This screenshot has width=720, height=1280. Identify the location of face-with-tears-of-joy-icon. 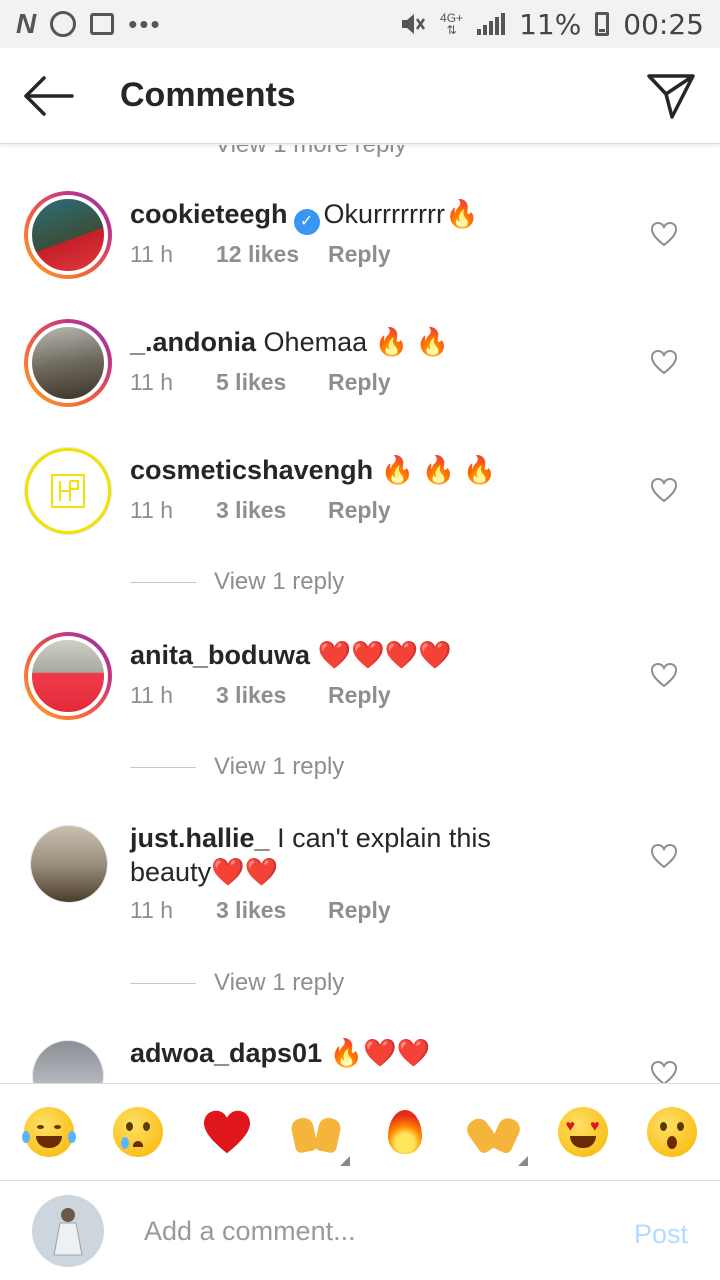
(49, 1132).